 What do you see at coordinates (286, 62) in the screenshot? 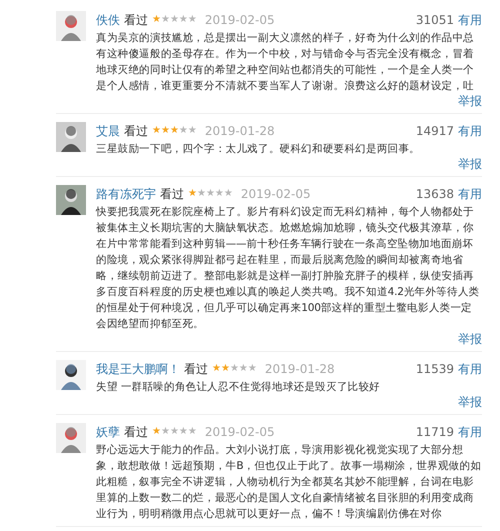
I see `review-text: 真为吴京的演技尴尬，总是摆出一副大义凛然的样子，好奇为什么刘的作品中总有这种傻逼般的圣母存在。作为一个中校，对与错命令与否完全没有概念，冒着地球灭绝的同时让仅有的希望之种空间站也都消失的可能性，一个是全人类一个是个人感情，谁更重要分不清就不要当军人了谢谢。浪费这么好的题材设定，吐` at bounding box center [286, 62].